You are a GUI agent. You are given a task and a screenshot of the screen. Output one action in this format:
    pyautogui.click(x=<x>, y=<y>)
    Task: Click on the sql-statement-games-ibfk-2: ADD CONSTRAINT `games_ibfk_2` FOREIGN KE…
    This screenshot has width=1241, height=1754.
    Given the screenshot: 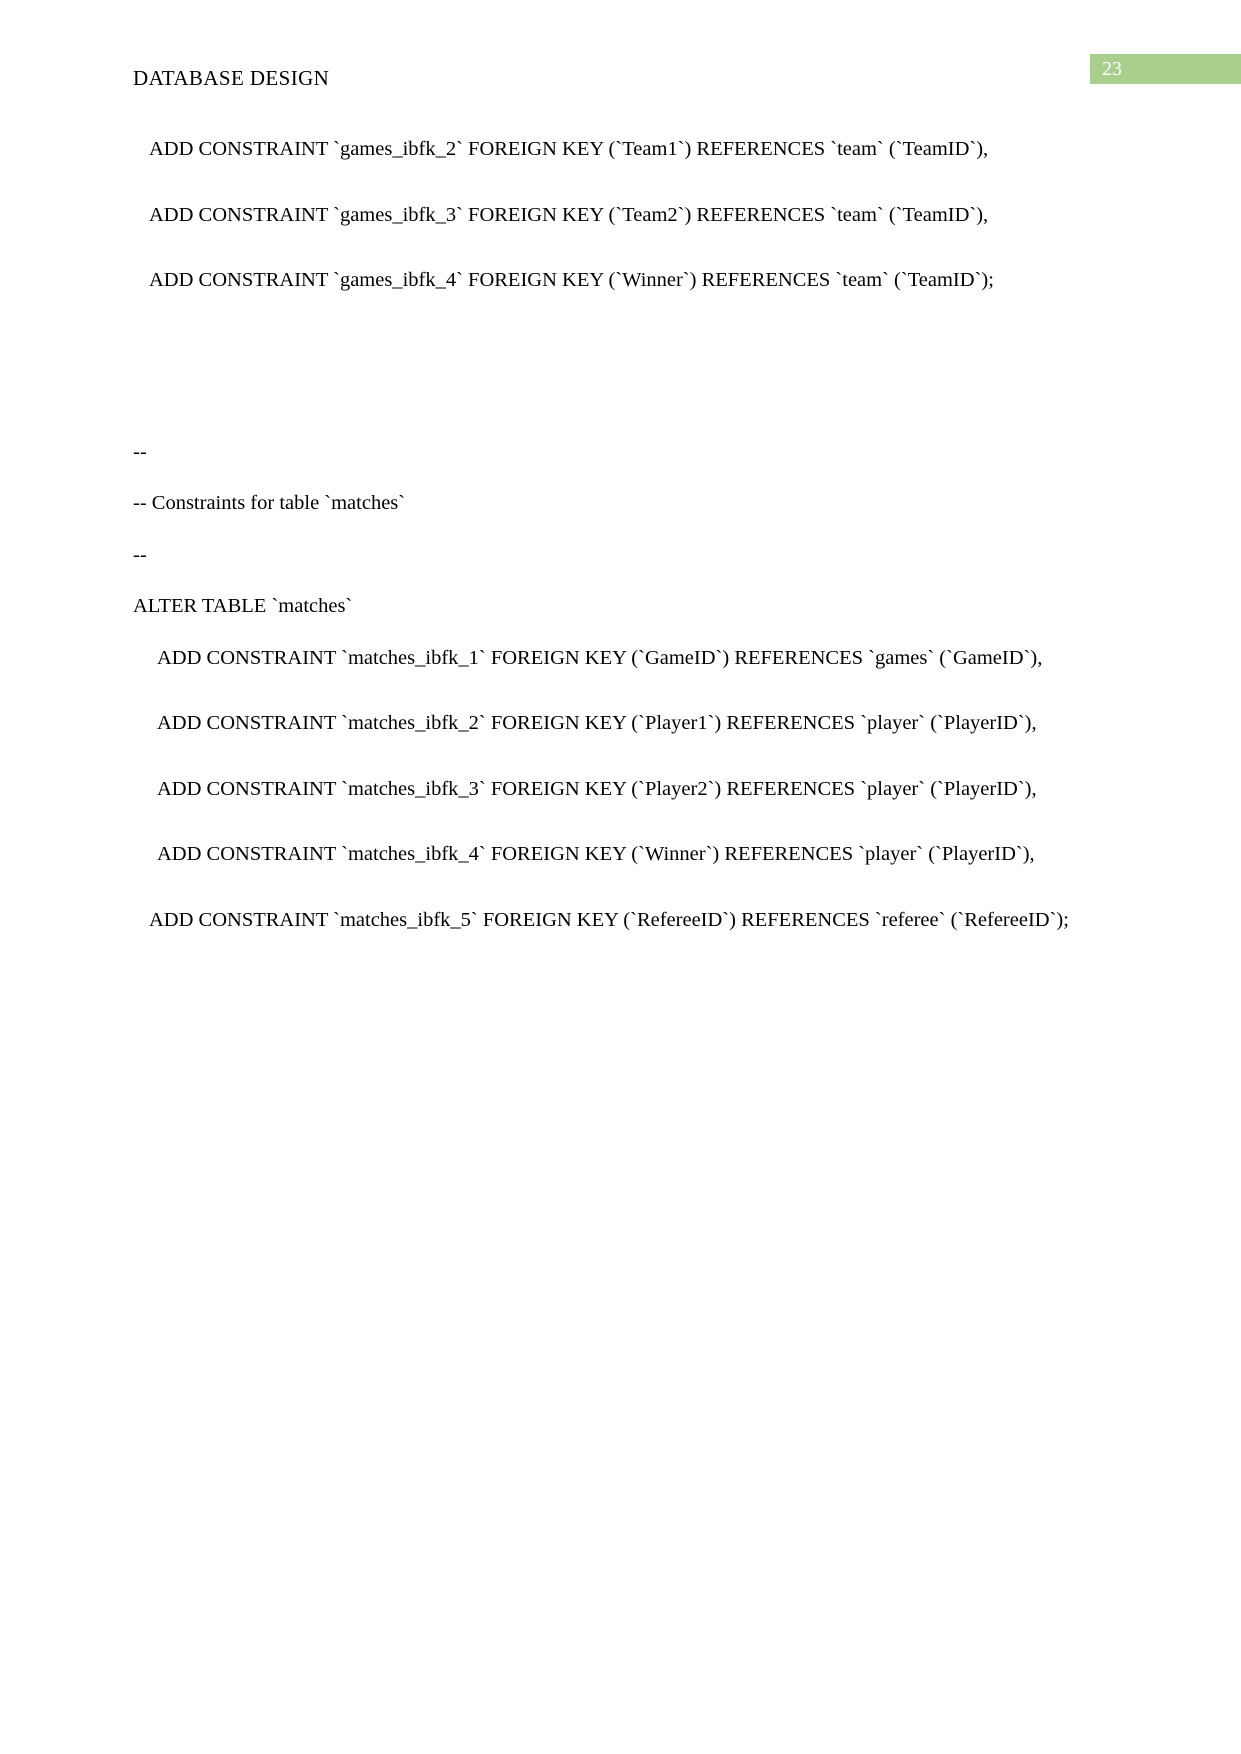 What is the action you would take?
    pyautogui.click(x=569, y=149)
    